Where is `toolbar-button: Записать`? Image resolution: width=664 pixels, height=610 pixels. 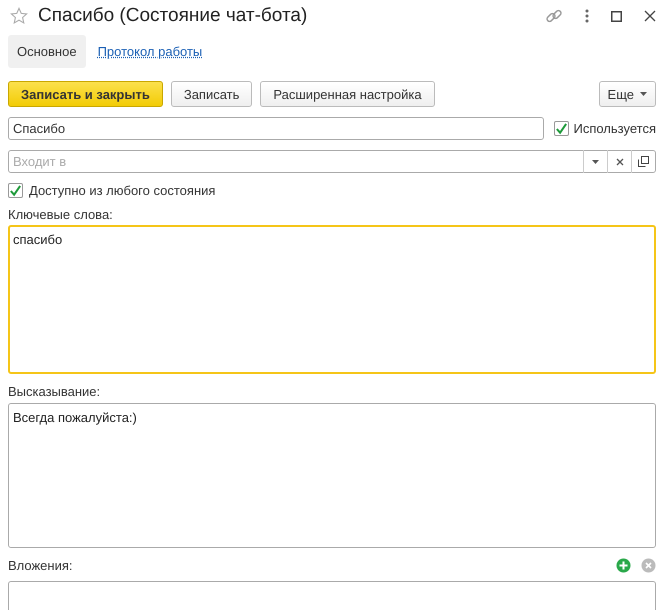
toolbar-button: Записать is located at coordinates (211, 94).